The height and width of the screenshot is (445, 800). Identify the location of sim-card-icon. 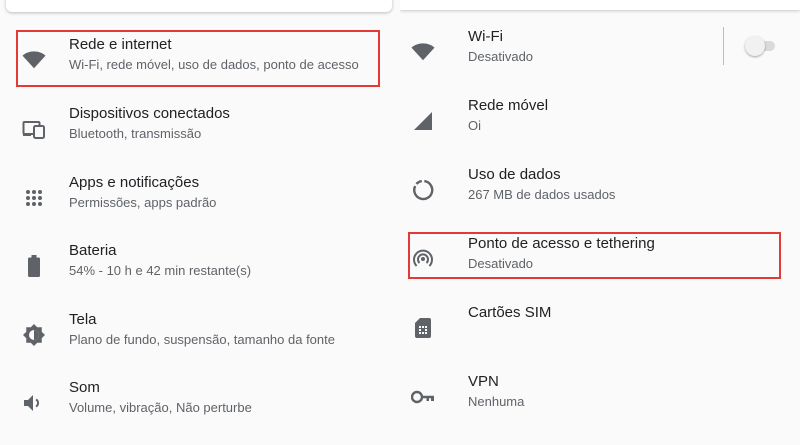
(423, 328).